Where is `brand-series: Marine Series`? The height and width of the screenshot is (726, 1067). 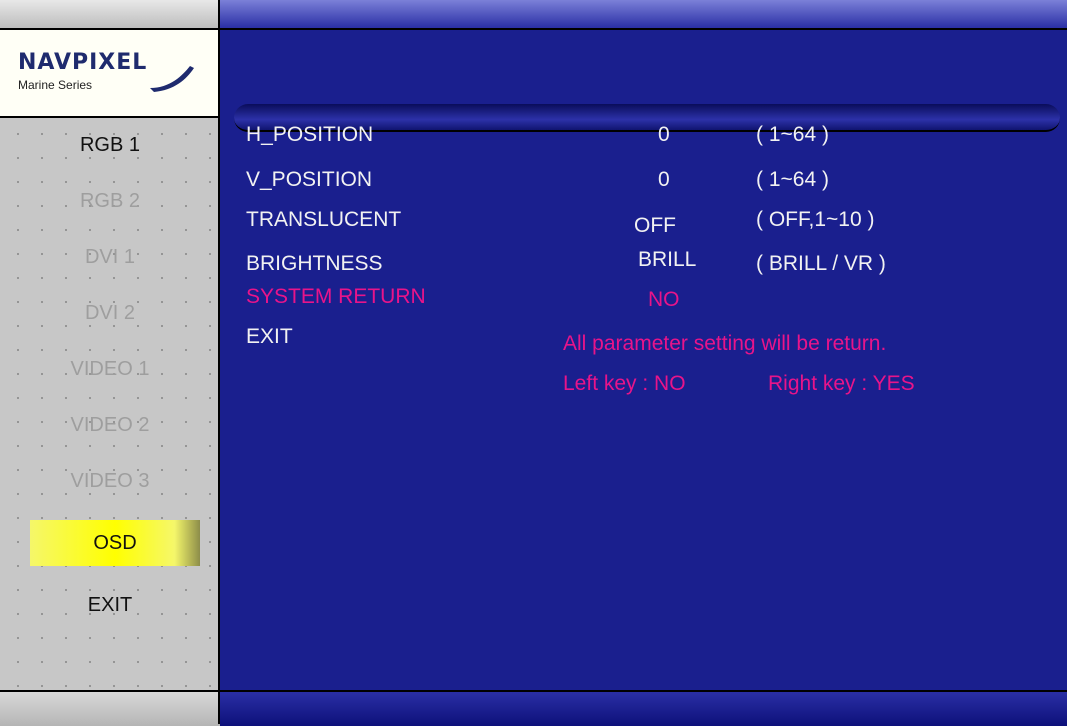
brand-series: Marine Series is located at coordinates (55, 85).